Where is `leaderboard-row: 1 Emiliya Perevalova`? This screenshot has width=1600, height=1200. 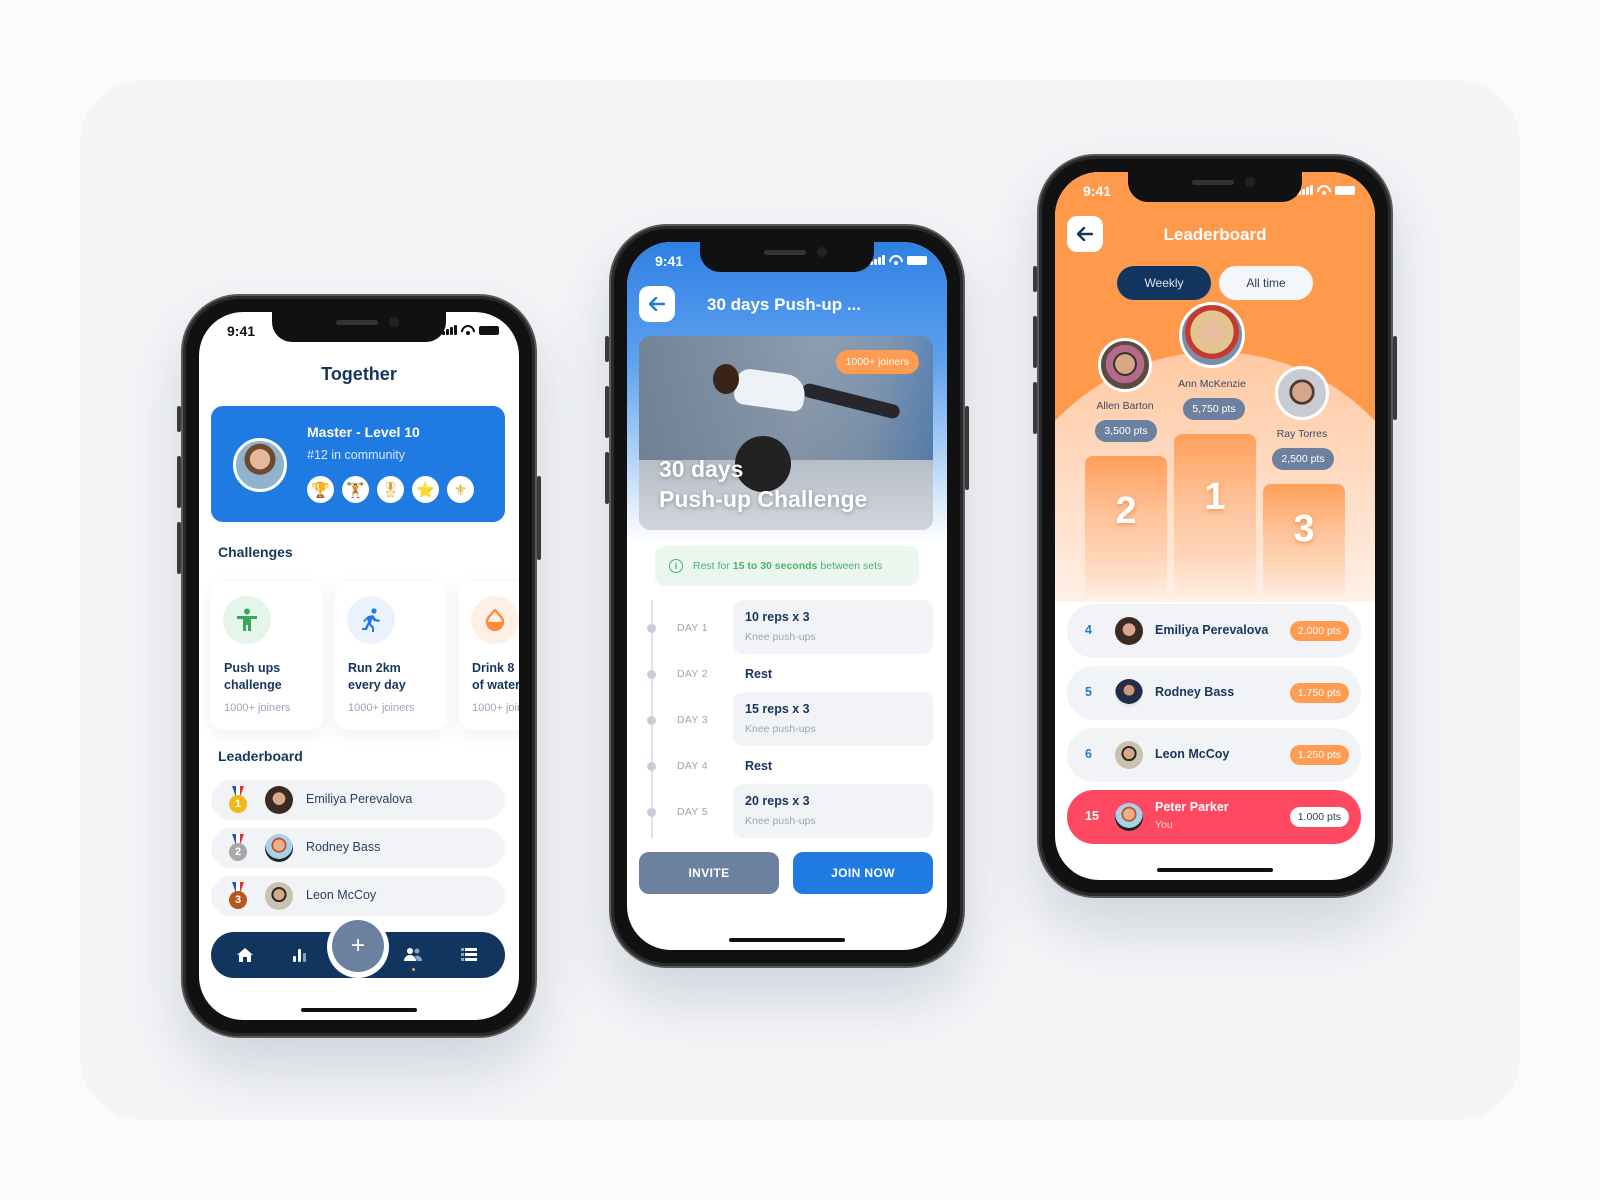 leaderboard-row: 1 Emiliya Perevalova is located at coordinates (358, 800).